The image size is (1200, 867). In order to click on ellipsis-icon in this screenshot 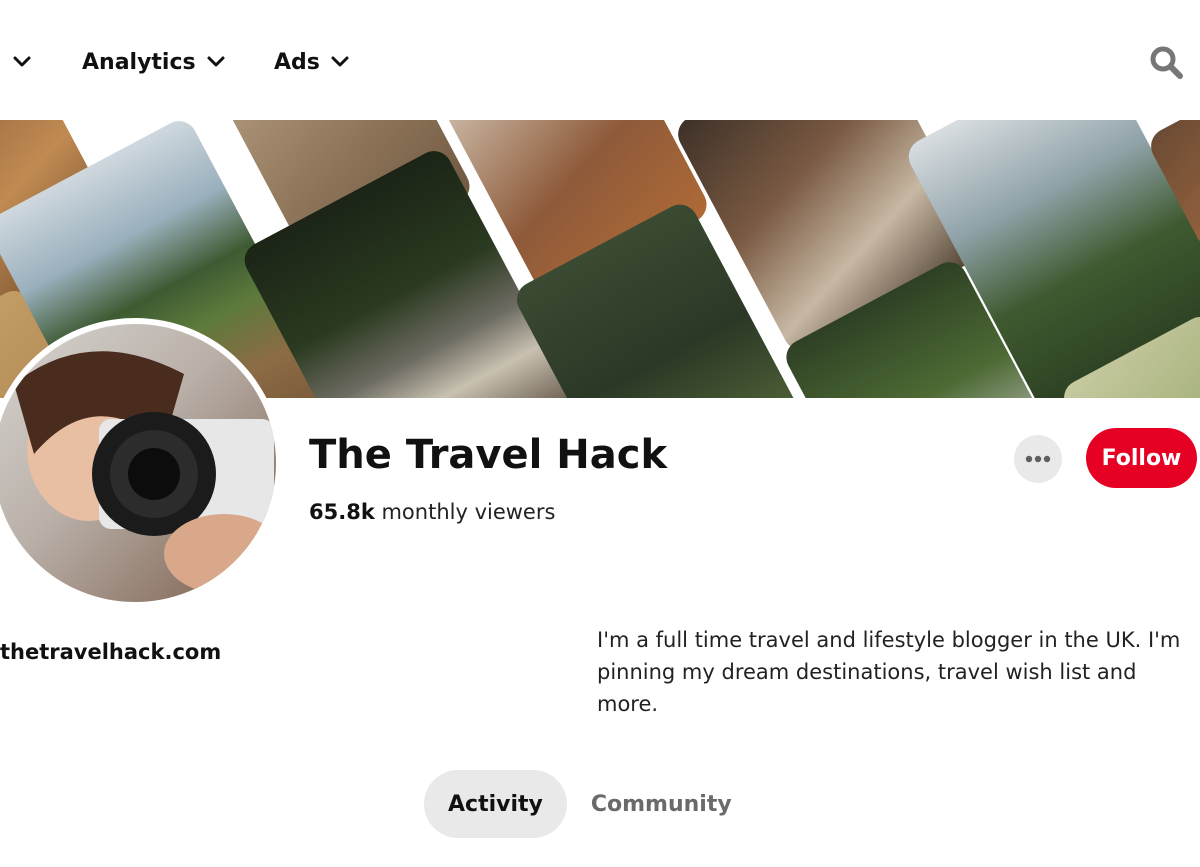, I will do `click(1038, 459)`.